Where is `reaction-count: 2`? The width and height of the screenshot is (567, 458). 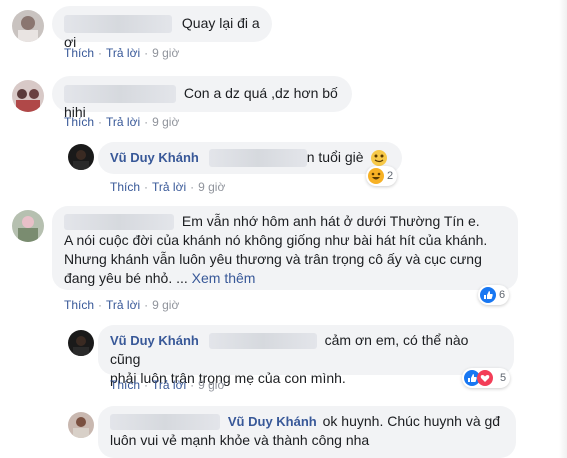 reaction-count: 2 is located at coordinates (382, 176).